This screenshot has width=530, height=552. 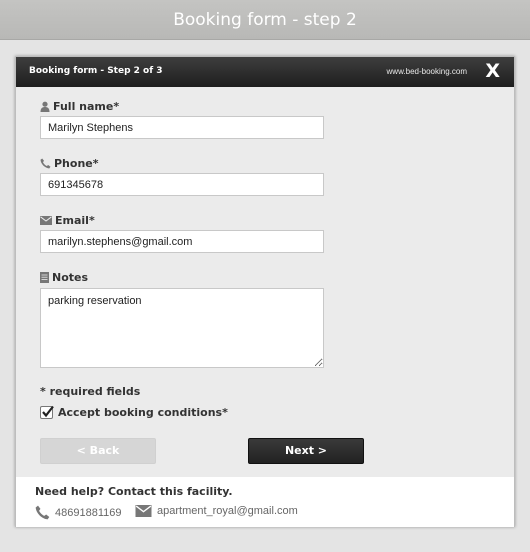 What do you see at coordinates (45, 106) in the screenshot?
I see `person-icon` at bounding box center [45, 106].